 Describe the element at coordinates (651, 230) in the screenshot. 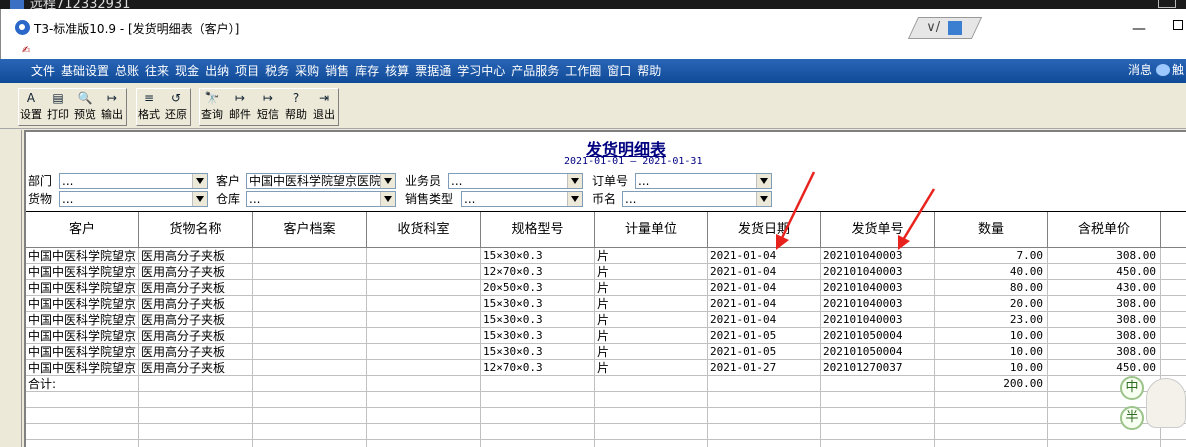

I see `col-unit: 计量单位` at that location.